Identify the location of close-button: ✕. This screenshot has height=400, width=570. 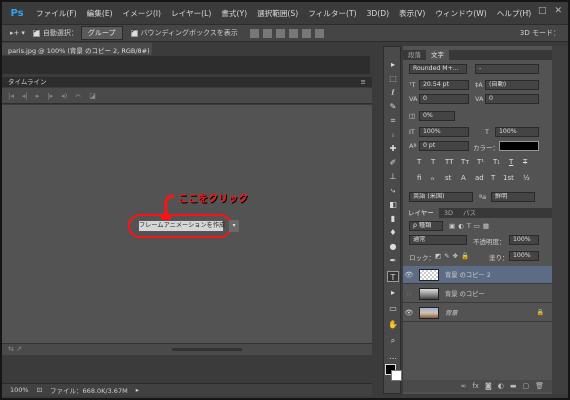
(558, 11).